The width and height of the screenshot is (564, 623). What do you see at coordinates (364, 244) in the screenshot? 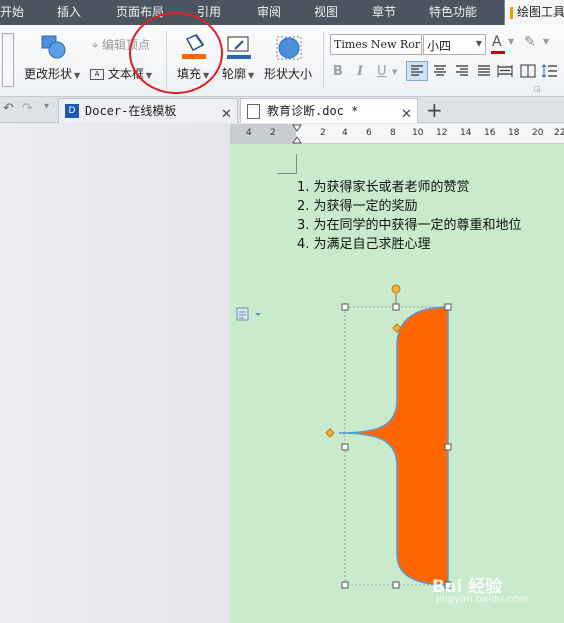
I see `list-item: 4. 为满足自己求胜心理` at bounding box center [364, 244].